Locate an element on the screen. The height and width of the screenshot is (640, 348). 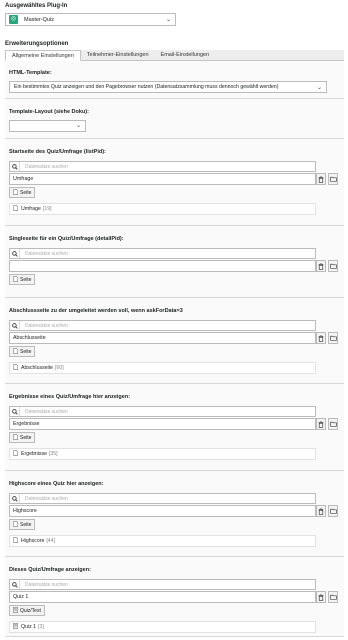
type-button-label: Quiz/Test is located at coordinates (30, 610).